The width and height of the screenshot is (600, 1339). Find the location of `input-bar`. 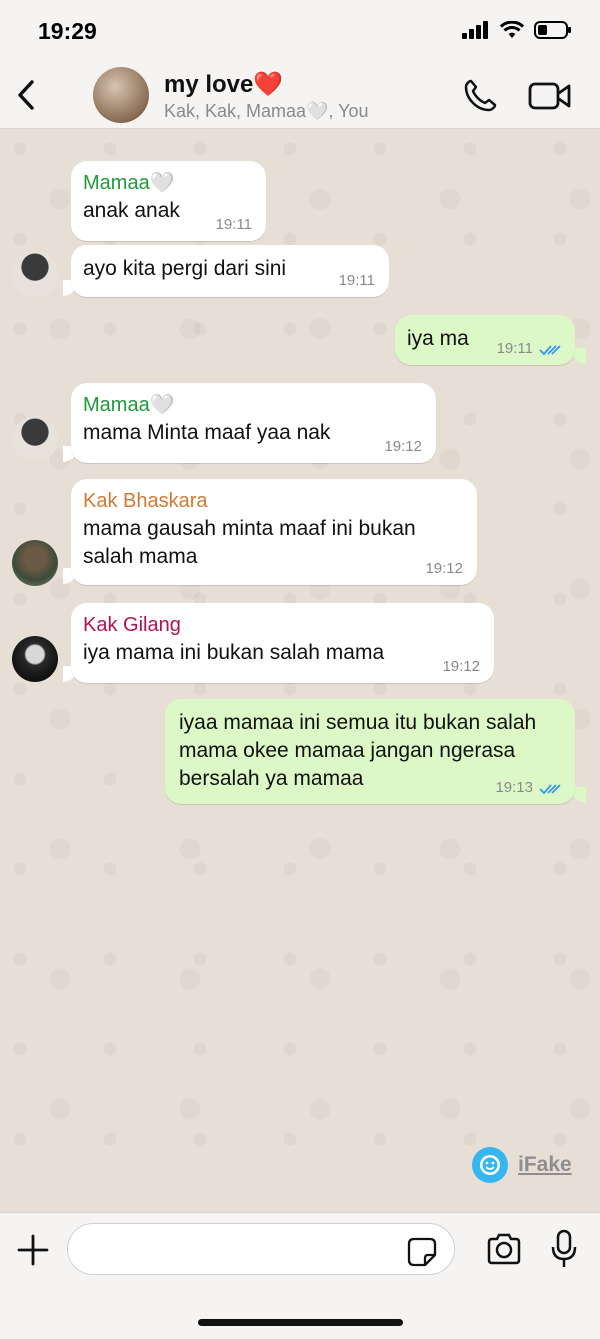

input-bar is located at coordinates (300, 1275).